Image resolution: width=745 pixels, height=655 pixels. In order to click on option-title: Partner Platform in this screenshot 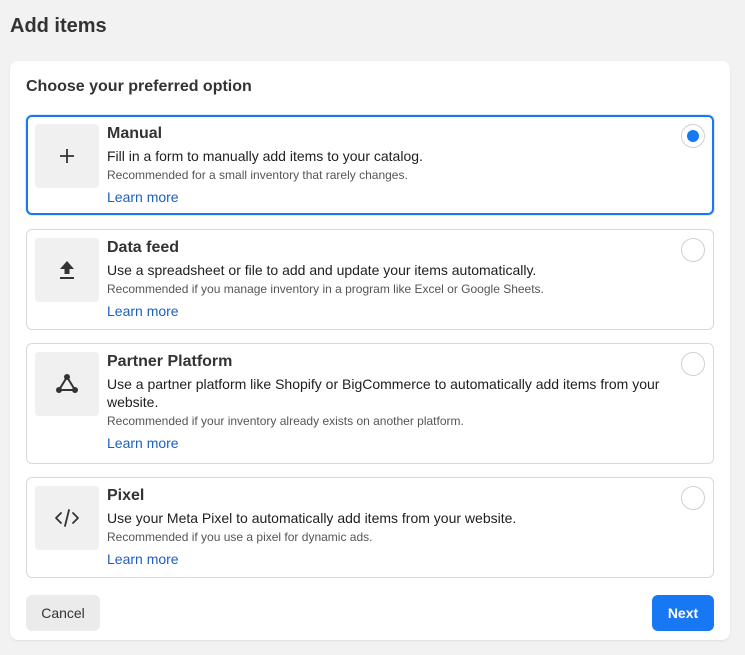, I will do `click(170, 361)`.